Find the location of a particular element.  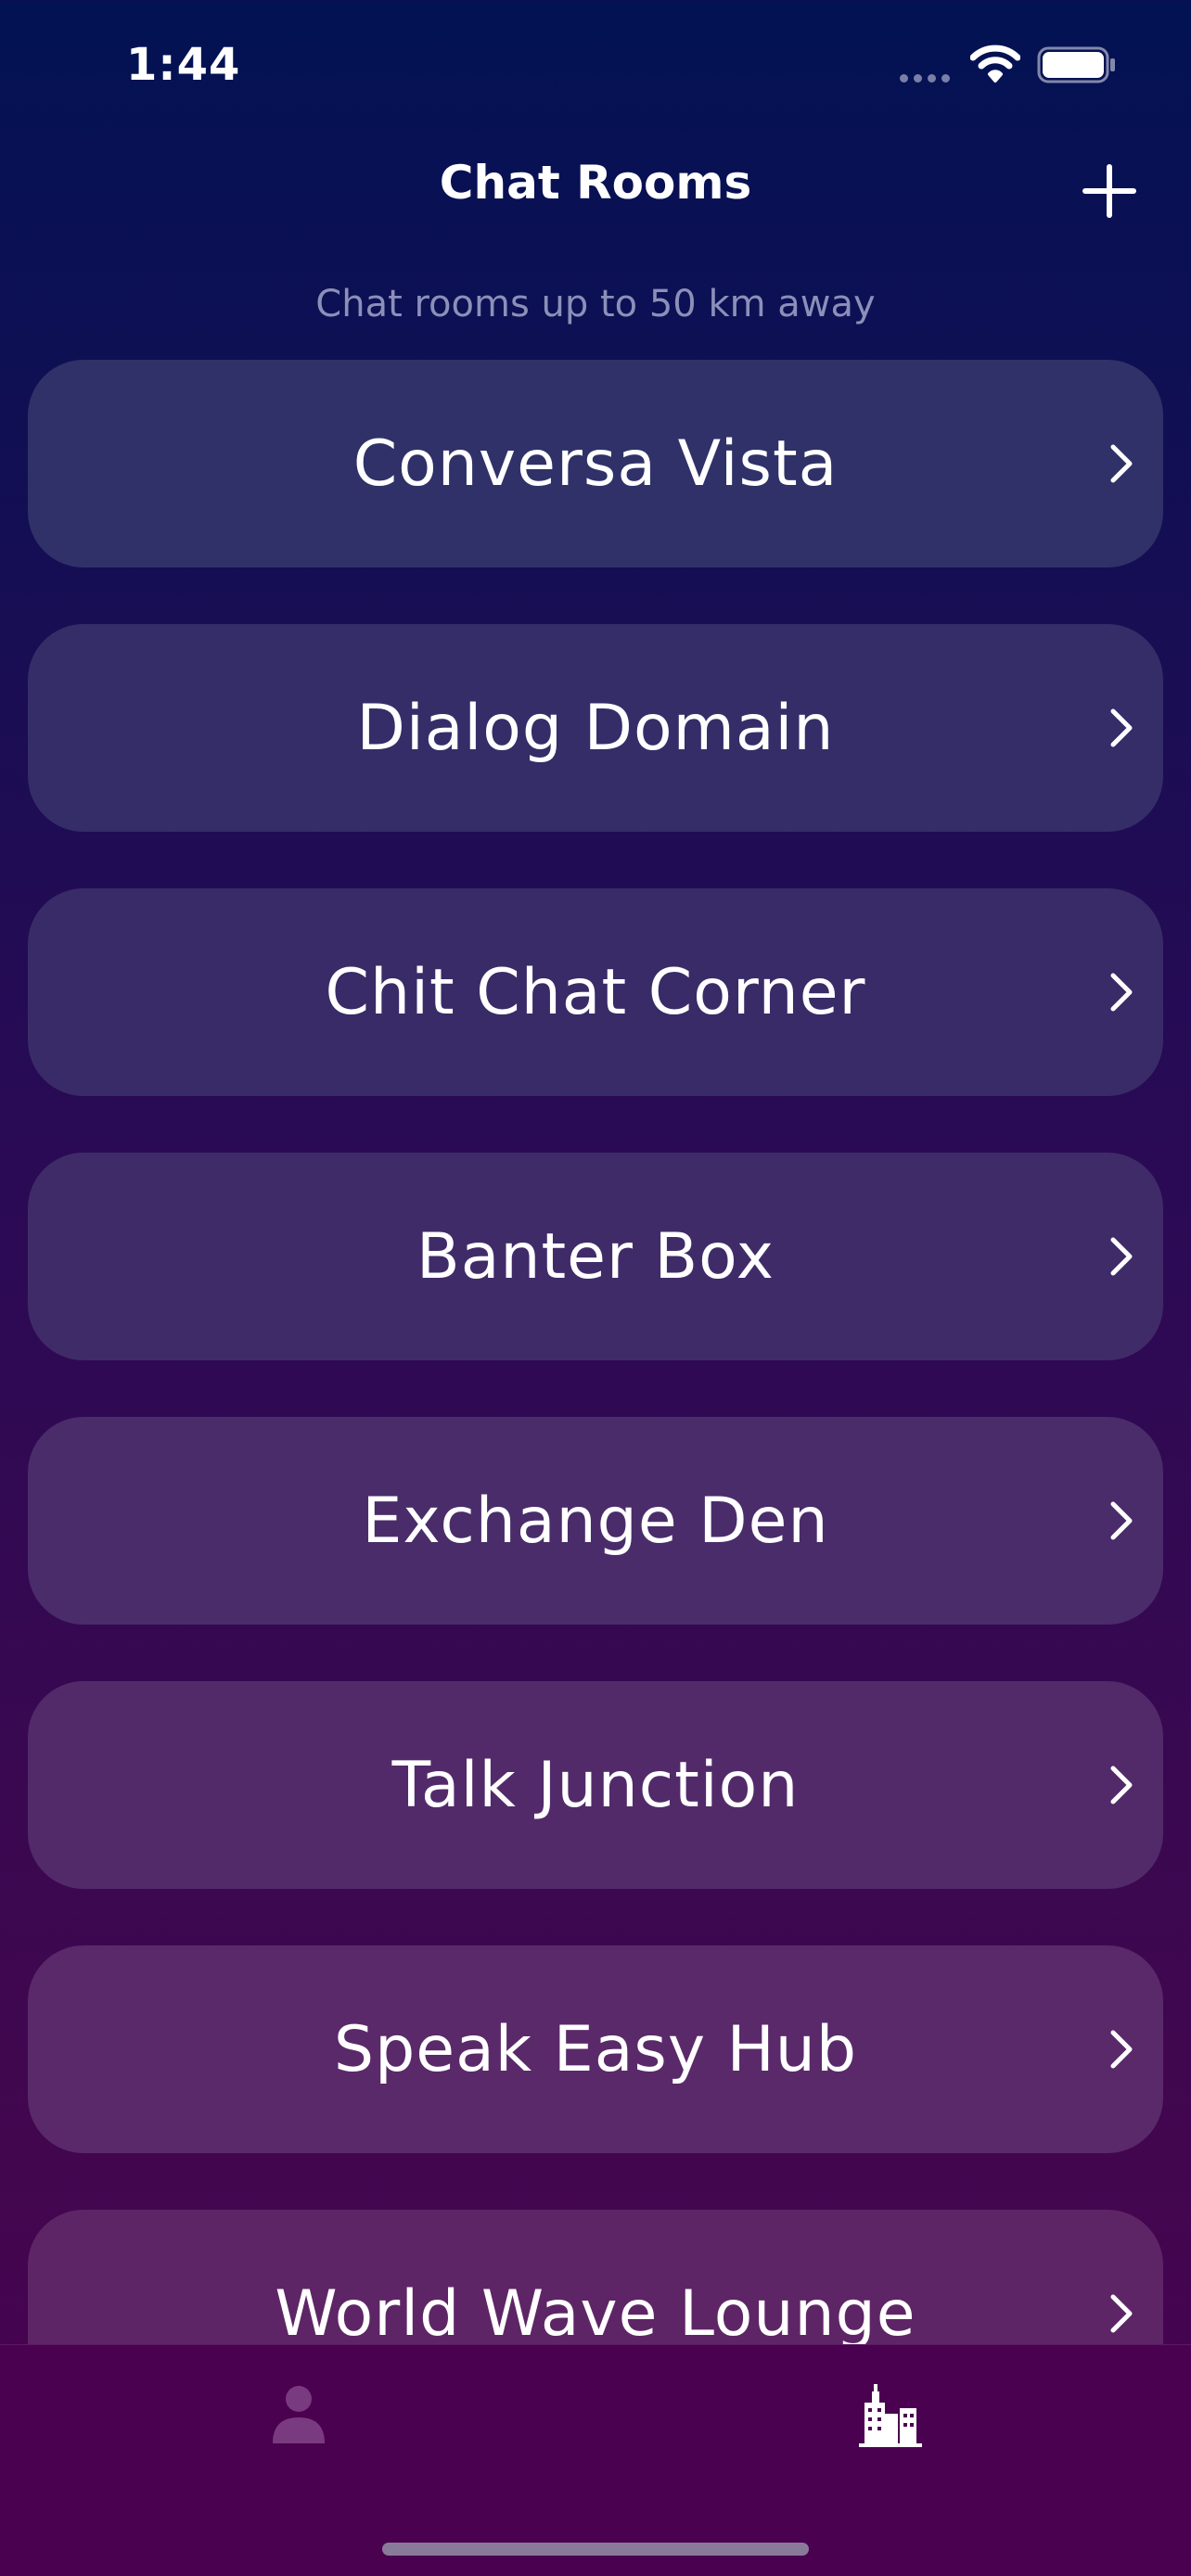

city-buildings-icon is located at coordinates (890, 2415).